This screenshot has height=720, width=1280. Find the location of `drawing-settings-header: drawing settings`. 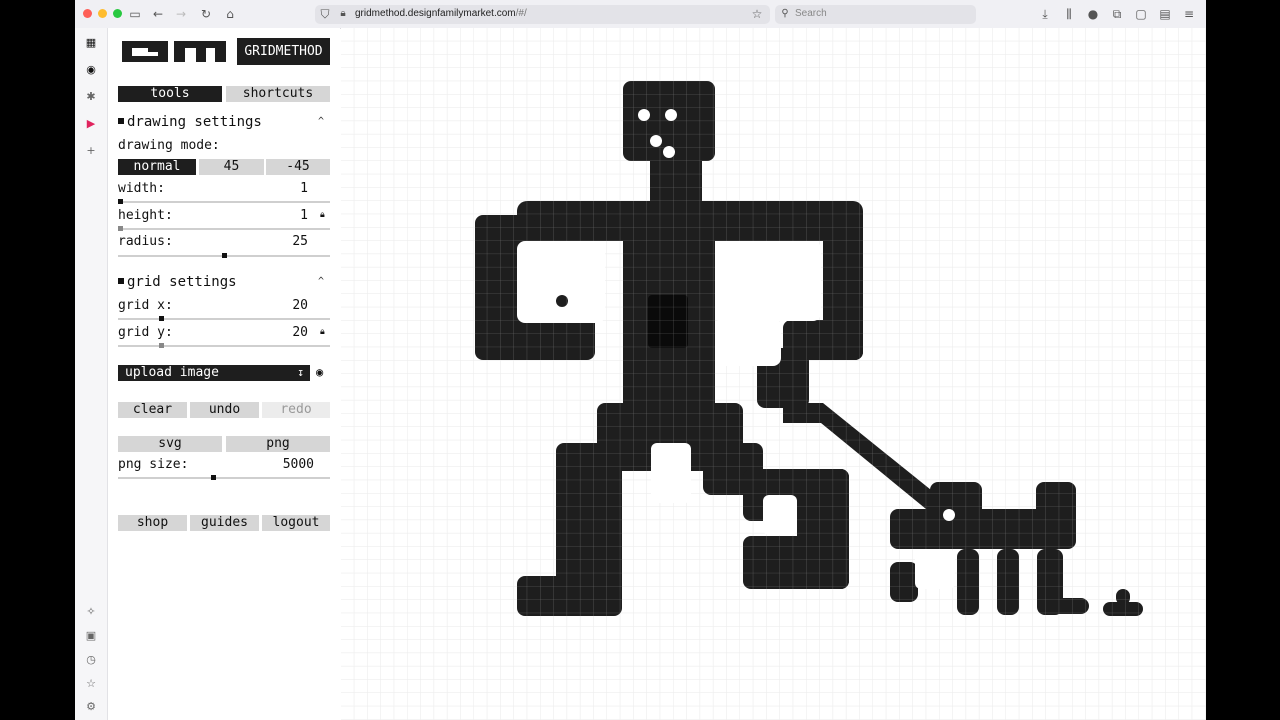

drawing-settings-header: drawing settings is located at coordinates (190, 122).